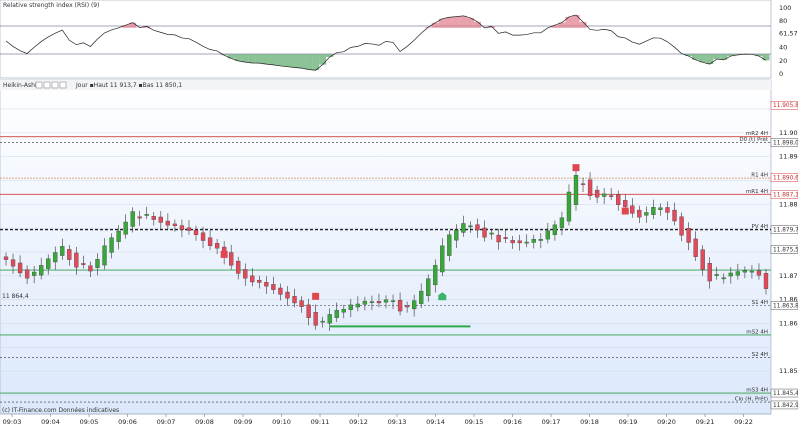  I want to click on time-tick-label: 09:13, so click(397, 422).